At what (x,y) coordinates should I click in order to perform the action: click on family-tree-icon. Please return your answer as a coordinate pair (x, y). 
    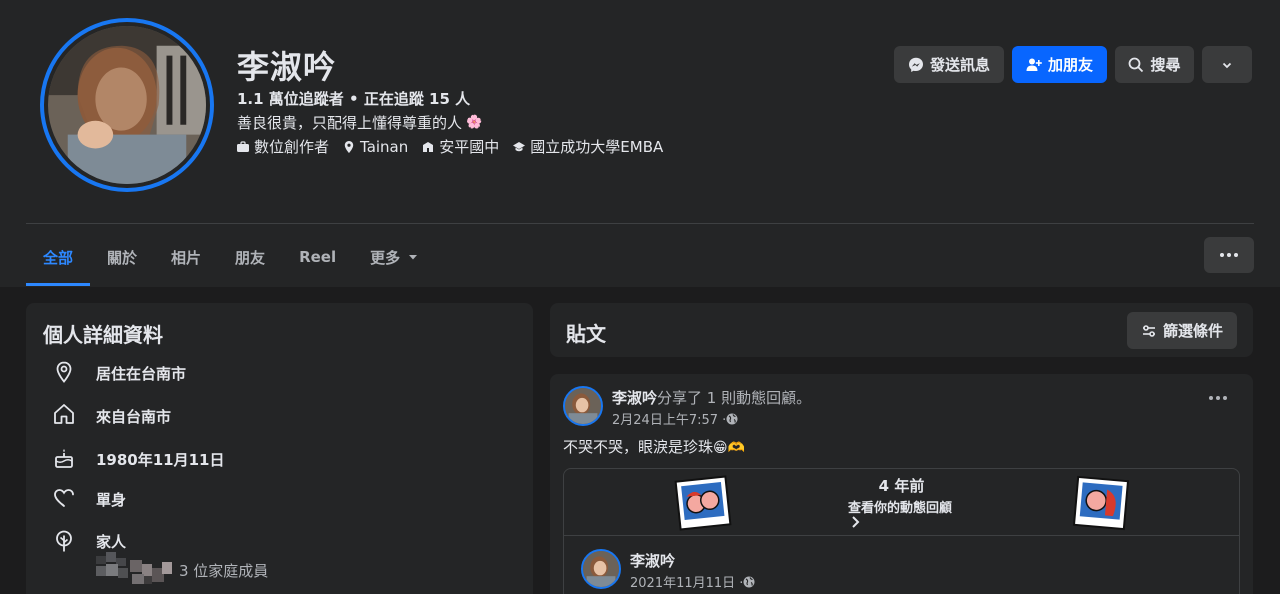
    Looking at the image, I should click on (64, 541).